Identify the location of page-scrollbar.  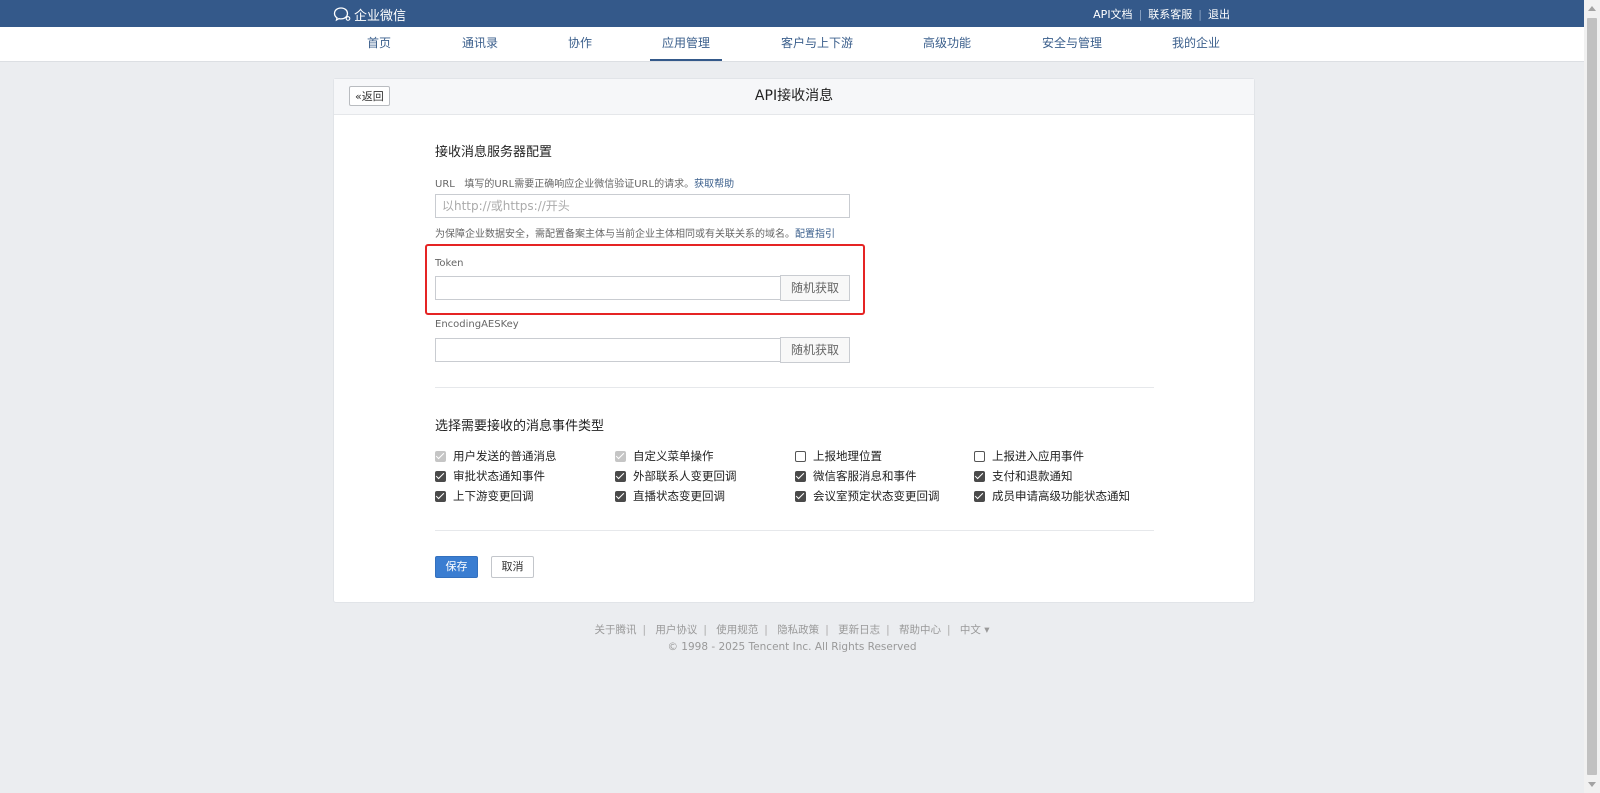
(1592, 396).